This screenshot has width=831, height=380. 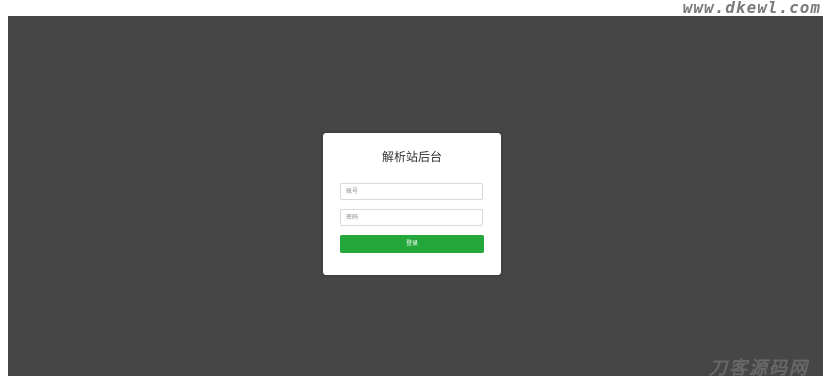 What do you see at coordinates (412, 244) in the screenshot?
I see `login-button: 登录` at bounding box center [412, 244].